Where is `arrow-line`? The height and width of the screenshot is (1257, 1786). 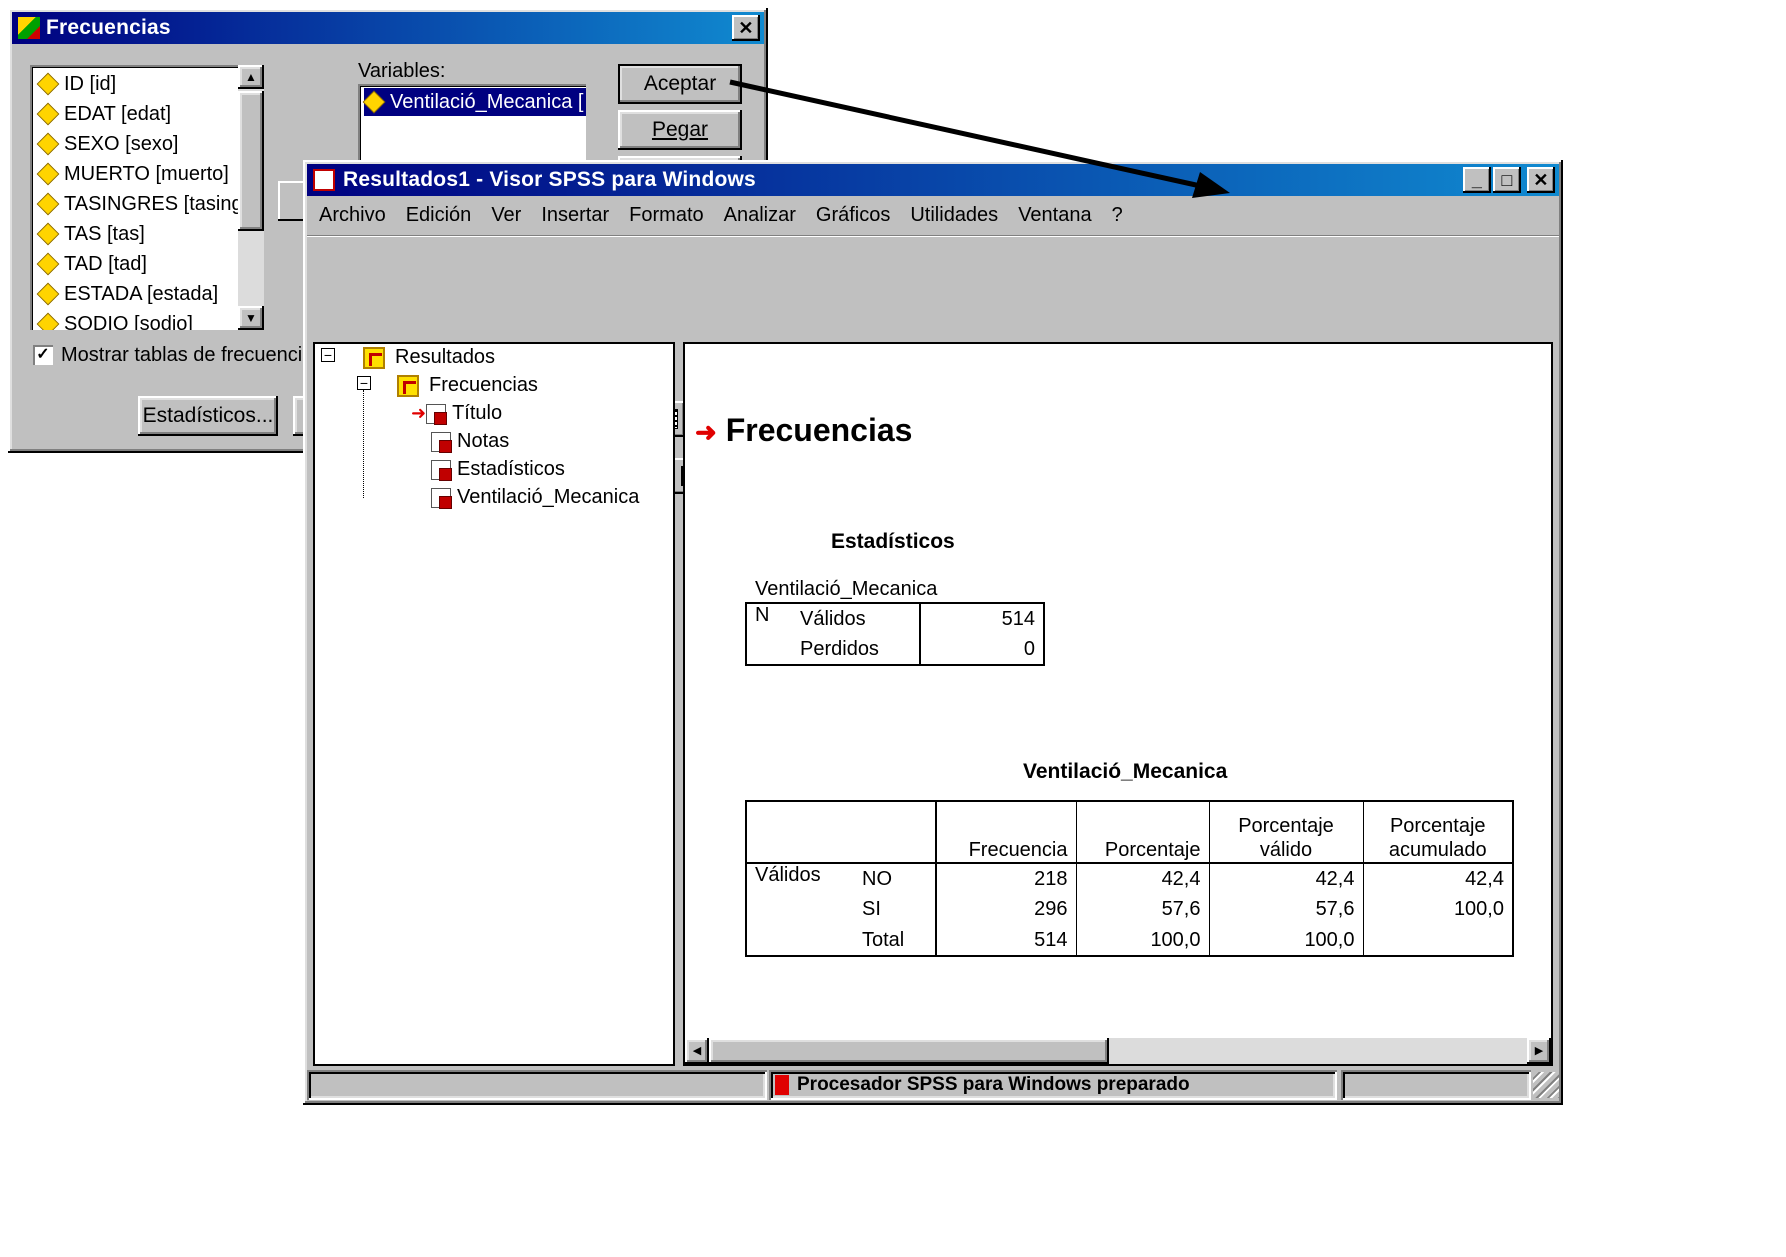
arrow-line is located at coordinates (967, 134).